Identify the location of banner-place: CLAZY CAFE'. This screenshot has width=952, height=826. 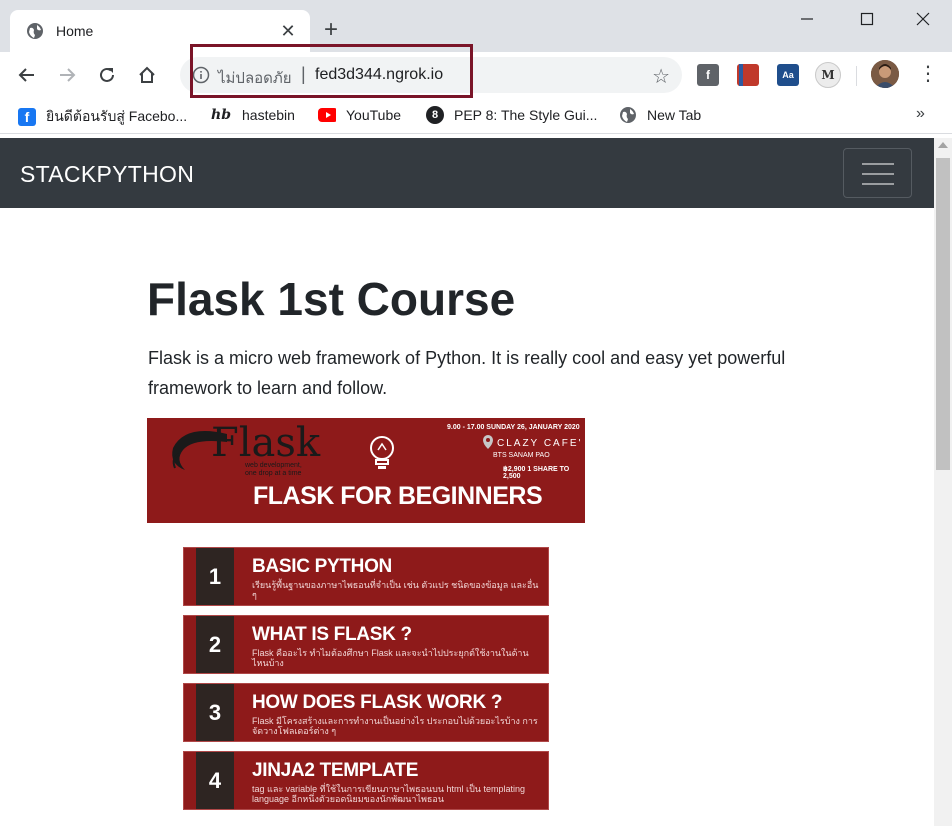
(540, 443).